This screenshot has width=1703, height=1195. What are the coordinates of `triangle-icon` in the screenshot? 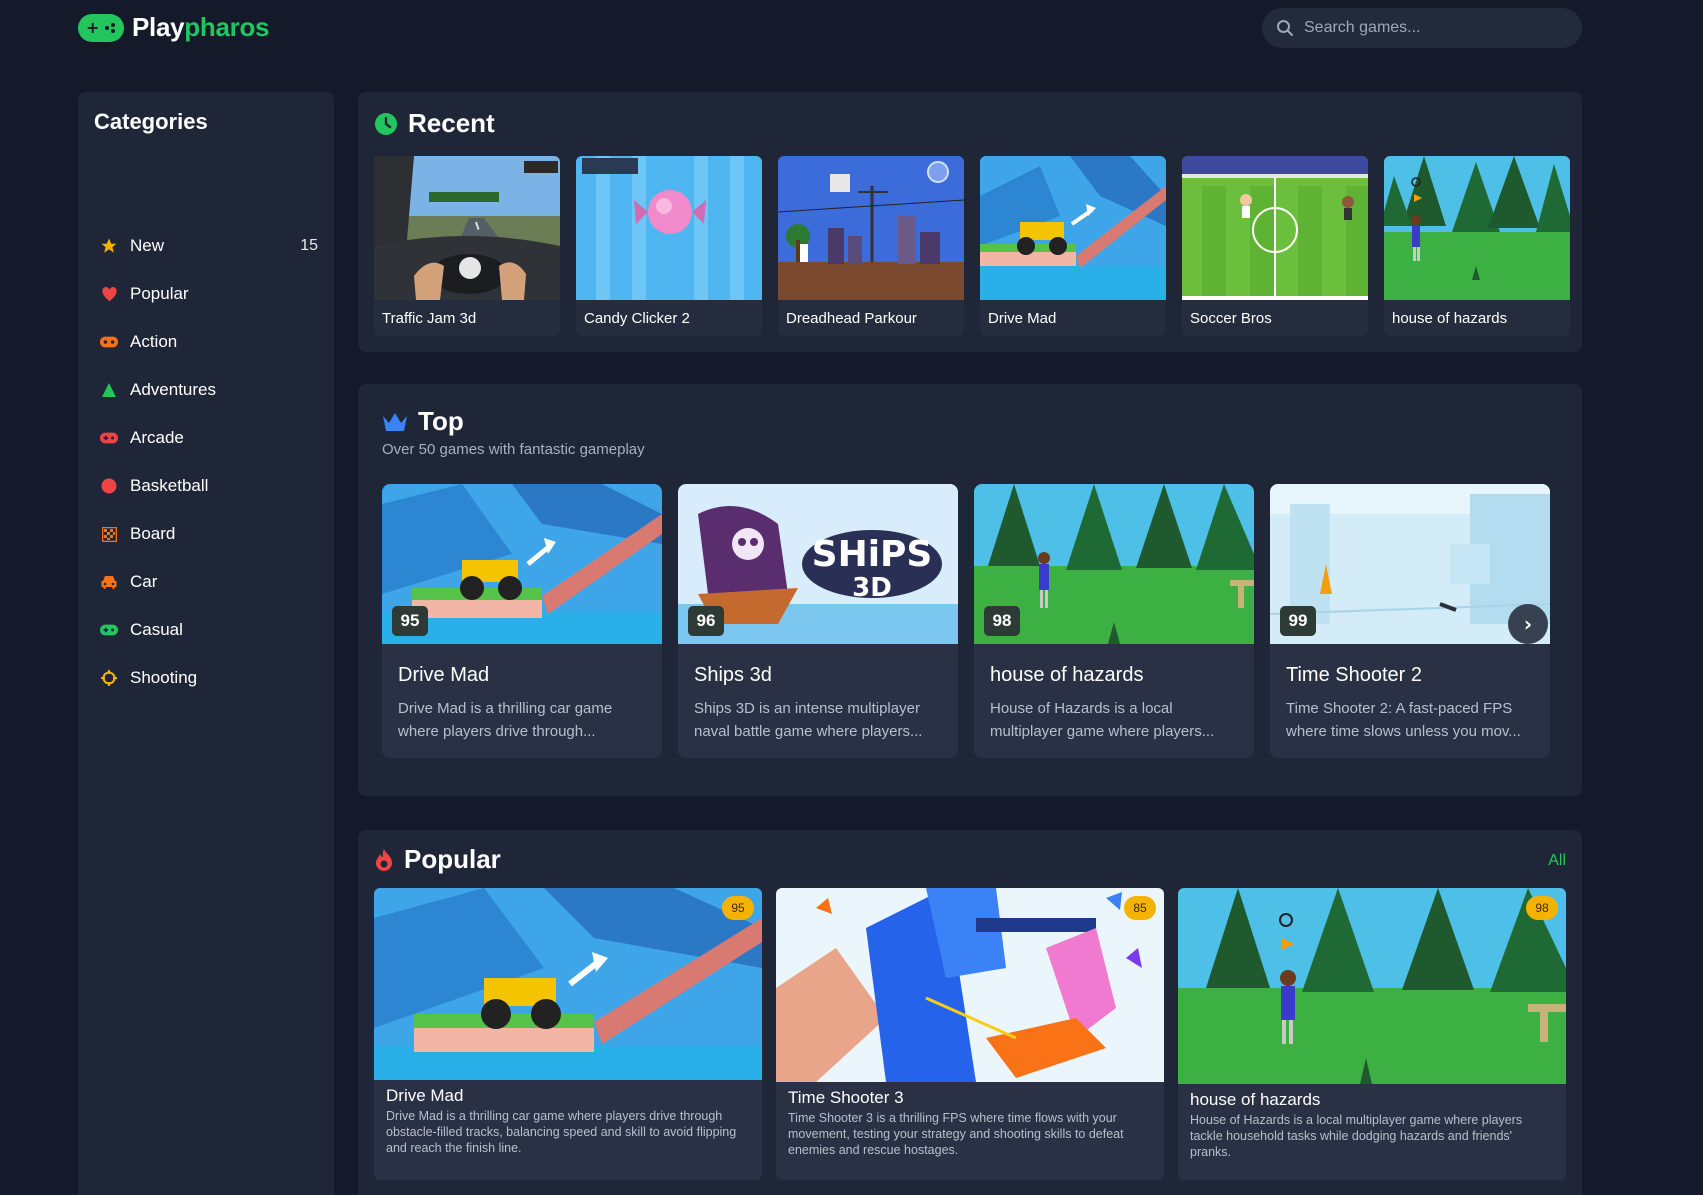 It's located at (109, 390).